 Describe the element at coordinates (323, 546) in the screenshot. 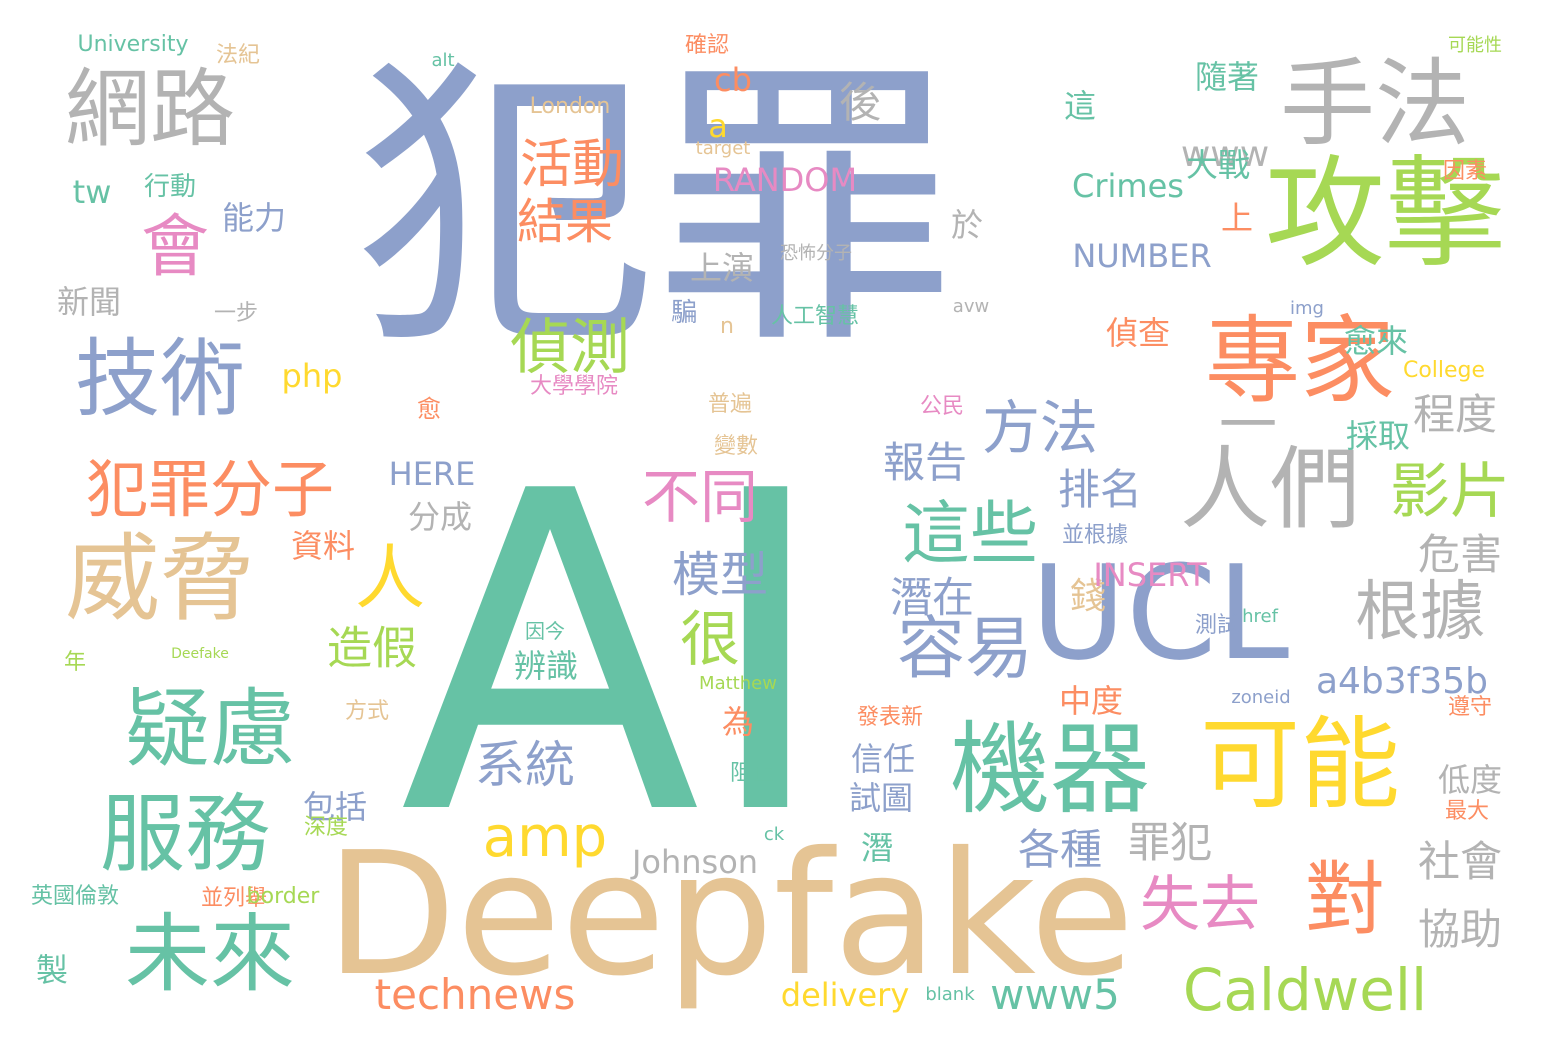

I see `cloud-word: 資料` at that location.